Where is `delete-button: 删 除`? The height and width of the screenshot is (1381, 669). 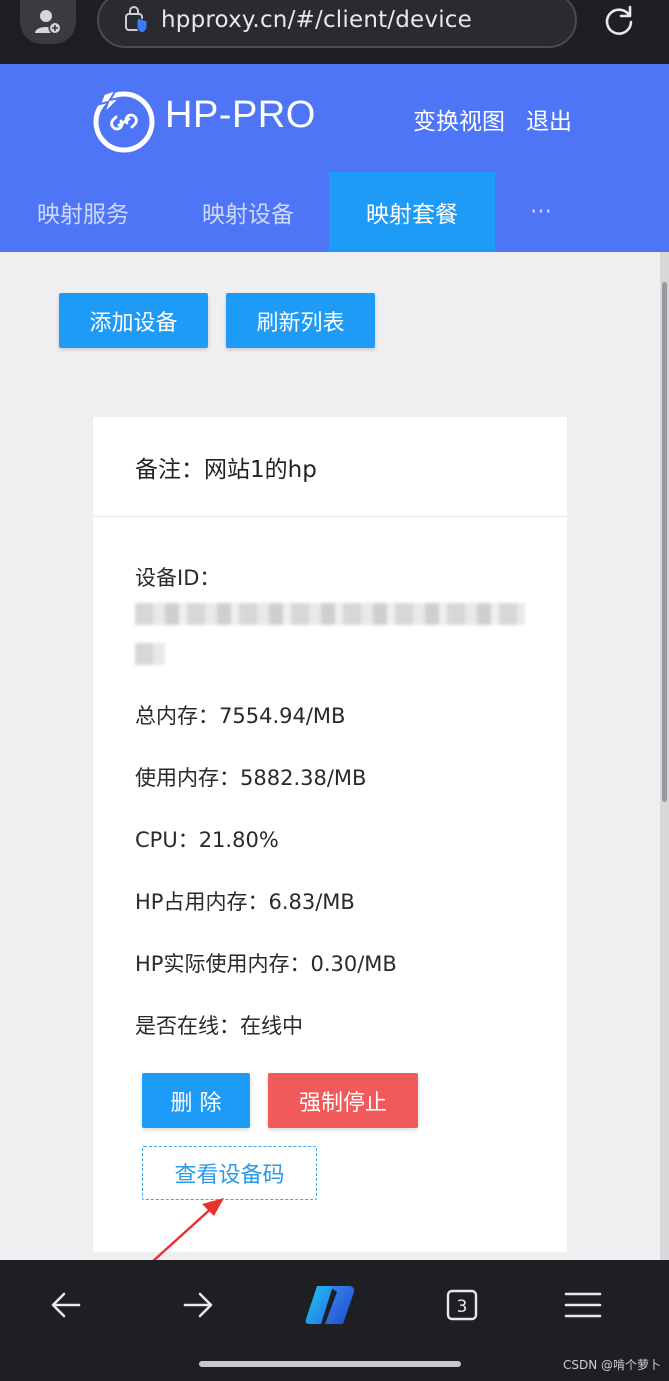
delete-button: 删 除 is located at coordinates (196, 1100).